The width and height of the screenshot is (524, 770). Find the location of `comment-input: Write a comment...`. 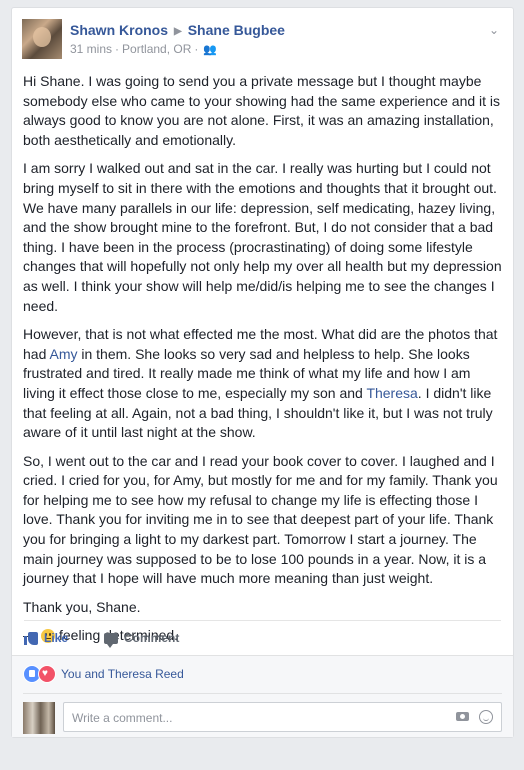

comment-input: Write a comment... is located at coordinates (282, 717).